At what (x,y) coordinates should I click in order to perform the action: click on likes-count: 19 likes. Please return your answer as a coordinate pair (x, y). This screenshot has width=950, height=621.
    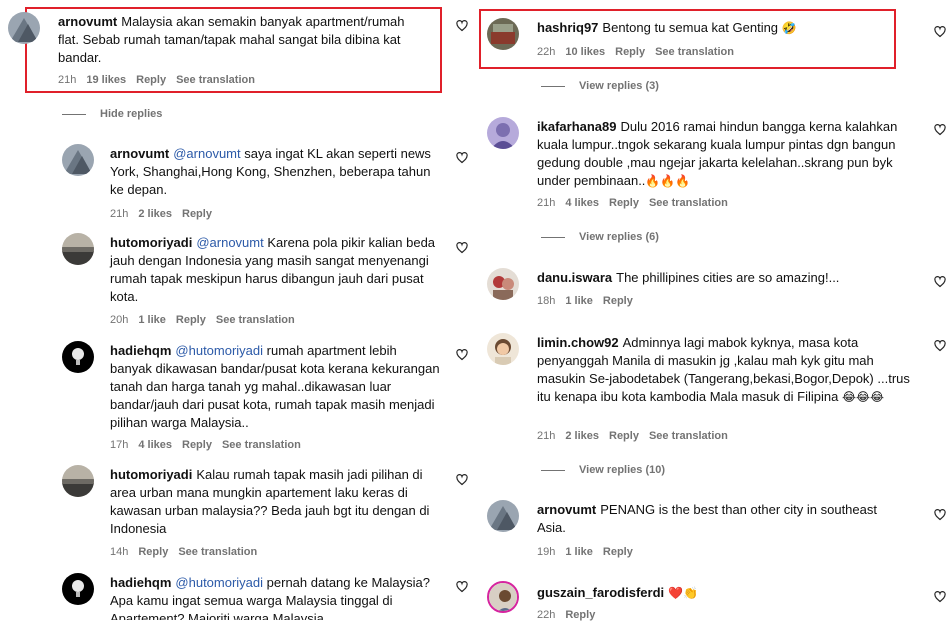
    Looking at the image, I should click on (106, 80).